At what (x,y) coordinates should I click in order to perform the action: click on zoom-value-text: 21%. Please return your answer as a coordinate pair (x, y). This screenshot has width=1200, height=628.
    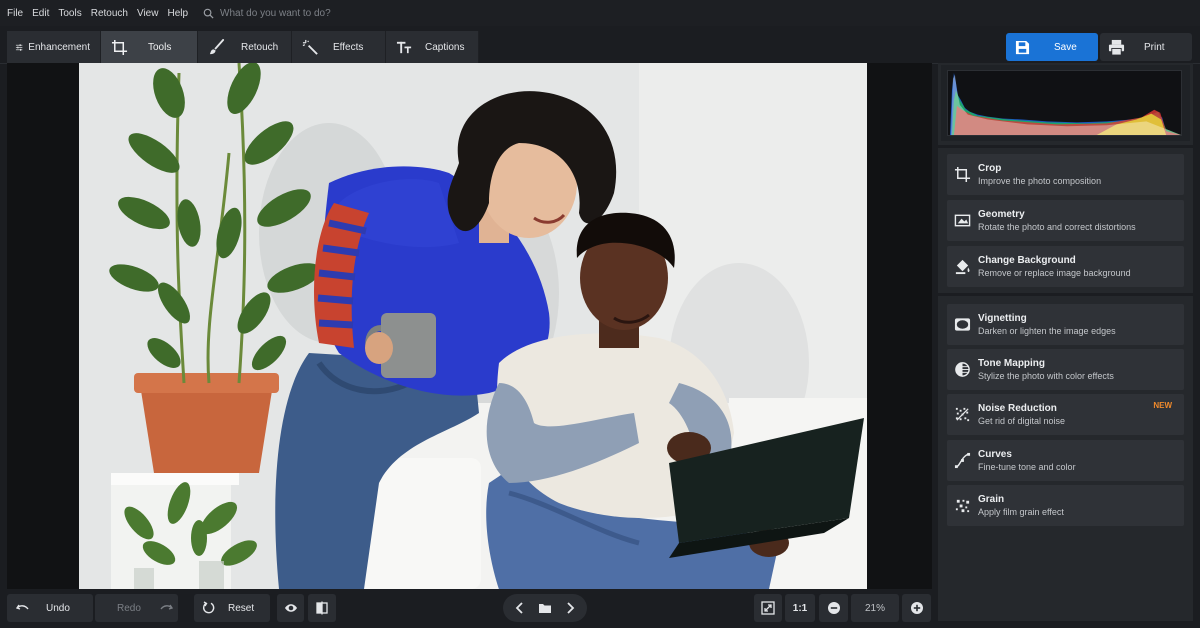
    Looking at the image, I should click on (874, 608).